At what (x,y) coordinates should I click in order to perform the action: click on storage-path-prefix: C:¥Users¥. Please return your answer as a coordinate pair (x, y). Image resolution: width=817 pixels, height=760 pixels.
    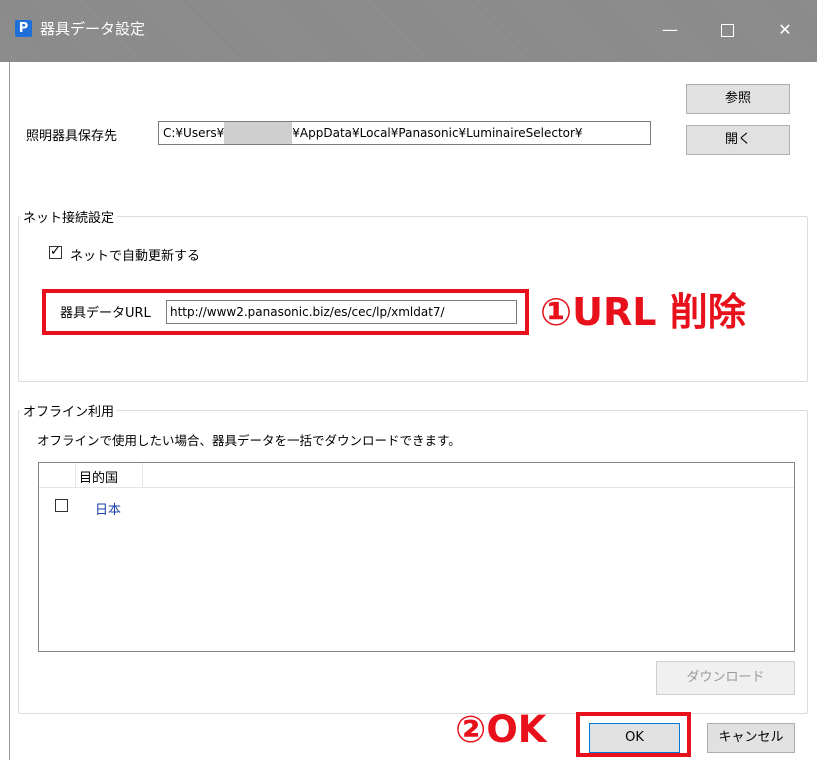
    Looking at the image, I should click on (194, 133).